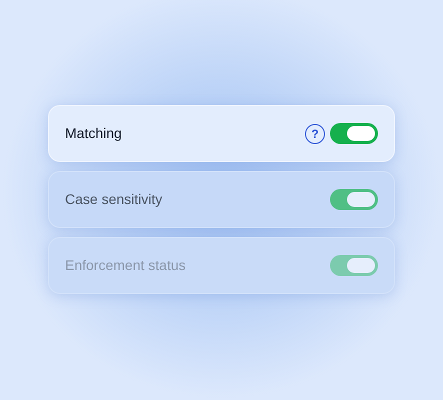  What do you see at coordinates (126, 265) in the screenshot?
I see `setting-label: Enforcement status` at bounding box center [126, 265].